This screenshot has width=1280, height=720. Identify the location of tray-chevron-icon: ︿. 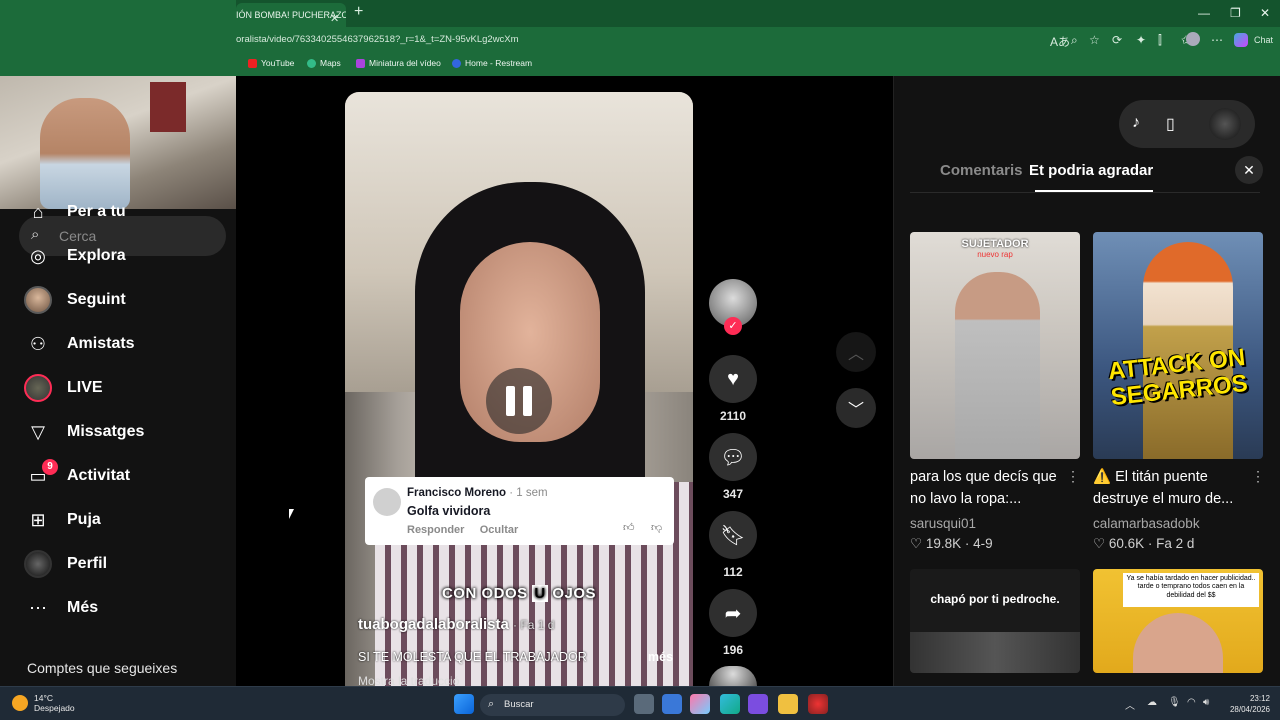
(1130, 704).